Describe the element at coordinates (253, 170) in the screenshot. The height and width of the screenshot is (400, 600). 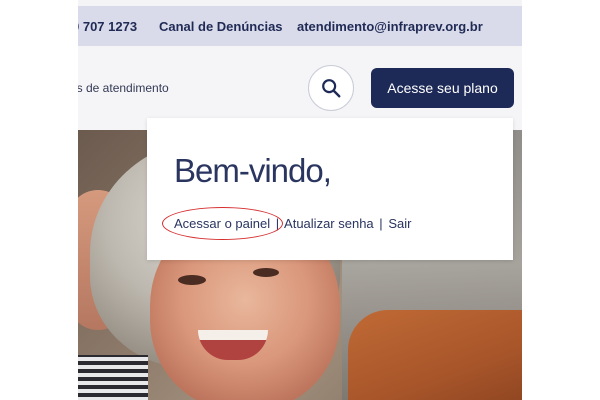
I see `welcome-title: Bem-vindo,` at that location.